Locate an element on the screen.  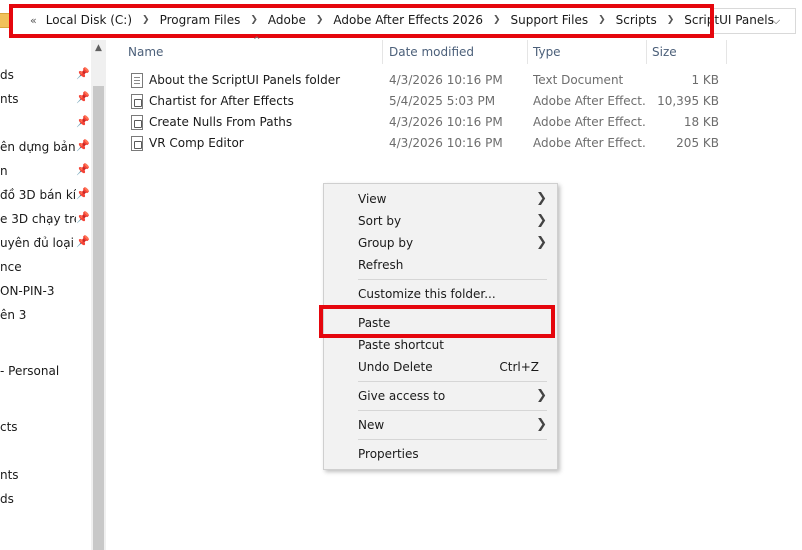
nav-item: n 📌 is located at coordinates (45, 171).